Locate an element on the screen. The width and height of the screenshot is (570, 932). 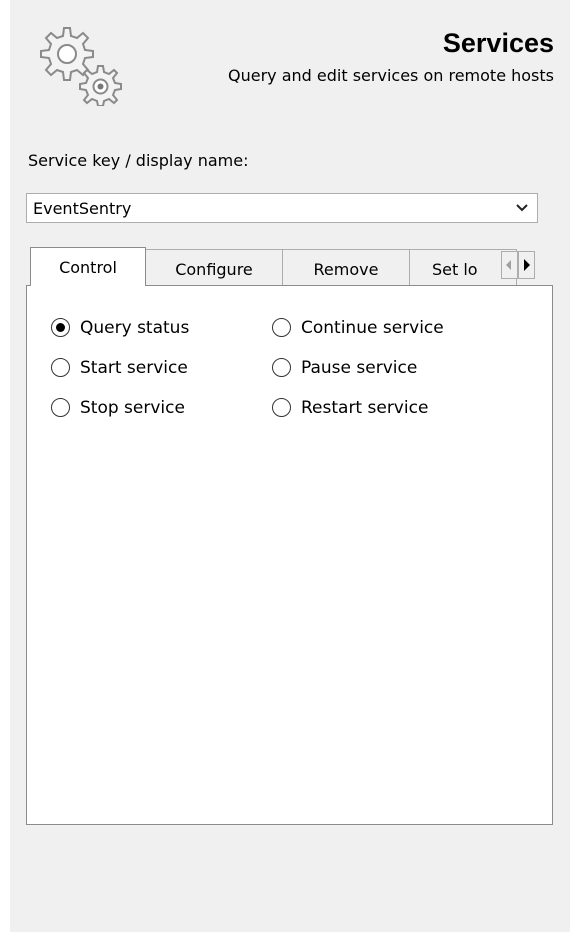
radio-label: Restart service is located at coordinates (365, 408).